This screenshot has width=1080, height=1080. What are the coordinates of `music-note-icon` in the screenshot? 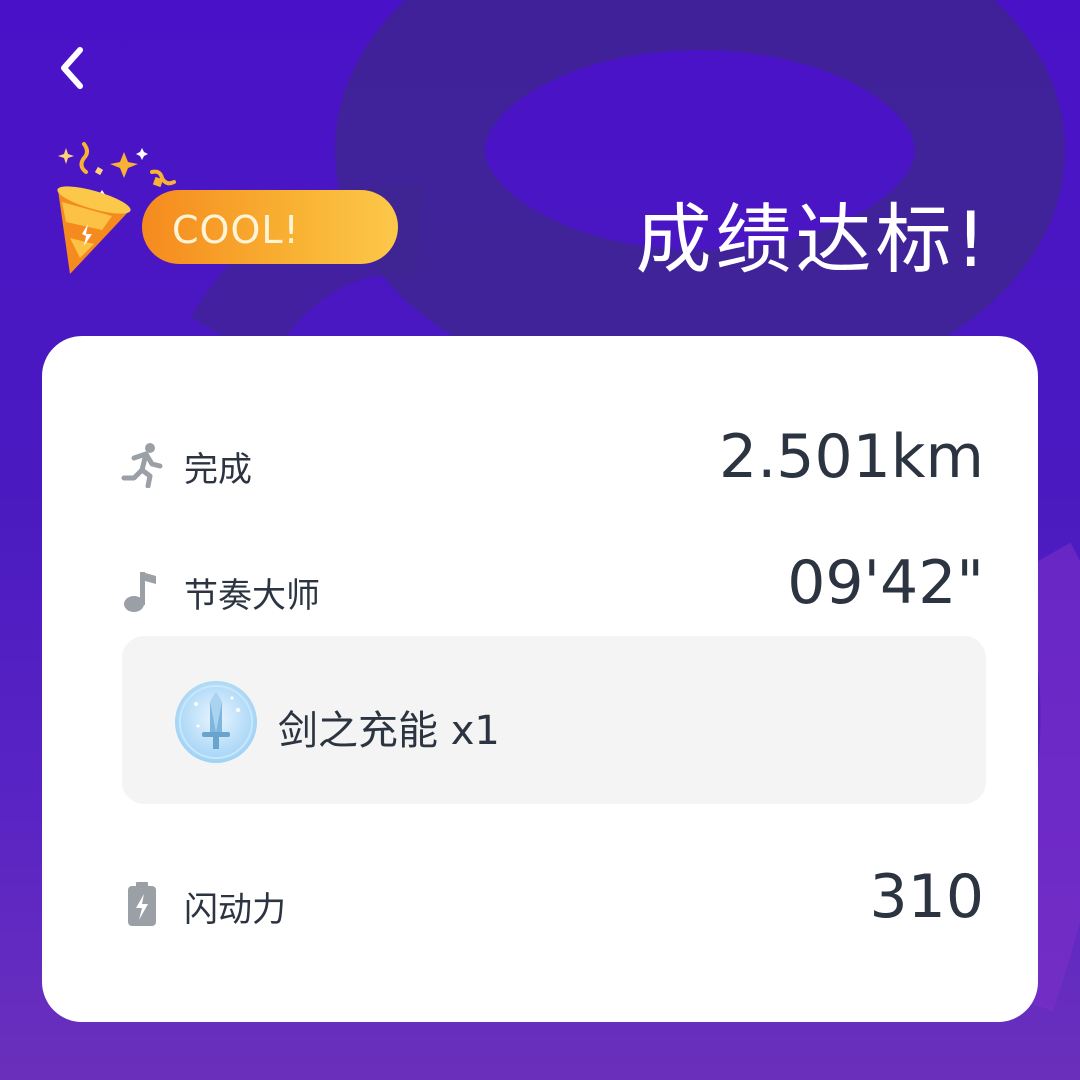 It's located at (140, 592).